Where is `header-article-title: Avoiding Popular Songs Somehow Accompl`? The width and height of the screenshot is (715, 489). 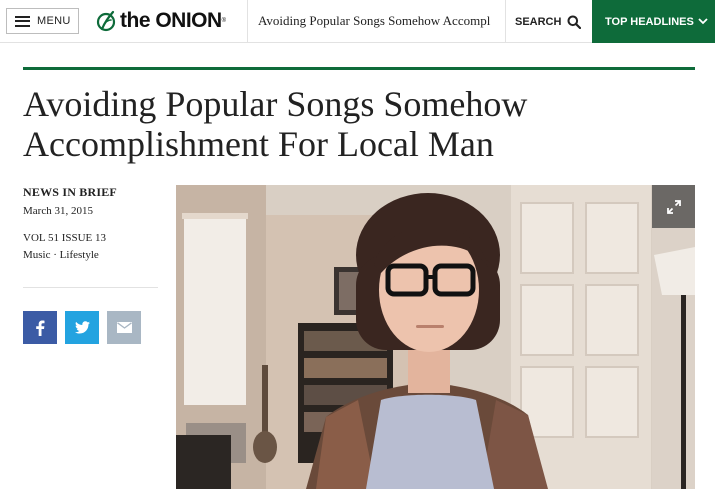 header-article-title: Avoiding Popular Songs Somehow Accompl is located at coordinates (374, 20).